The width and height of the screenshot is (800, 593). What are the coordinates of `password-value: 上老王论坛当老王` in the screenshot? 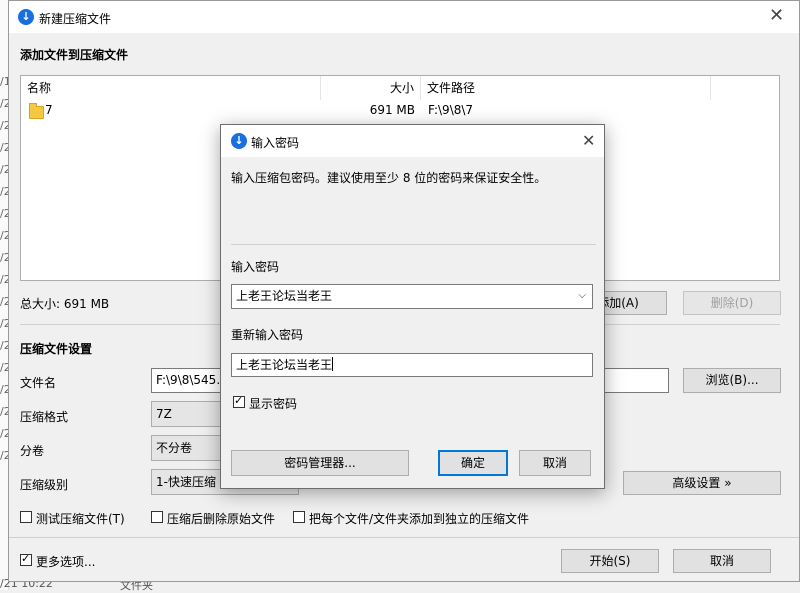 It's located at (284, 296).